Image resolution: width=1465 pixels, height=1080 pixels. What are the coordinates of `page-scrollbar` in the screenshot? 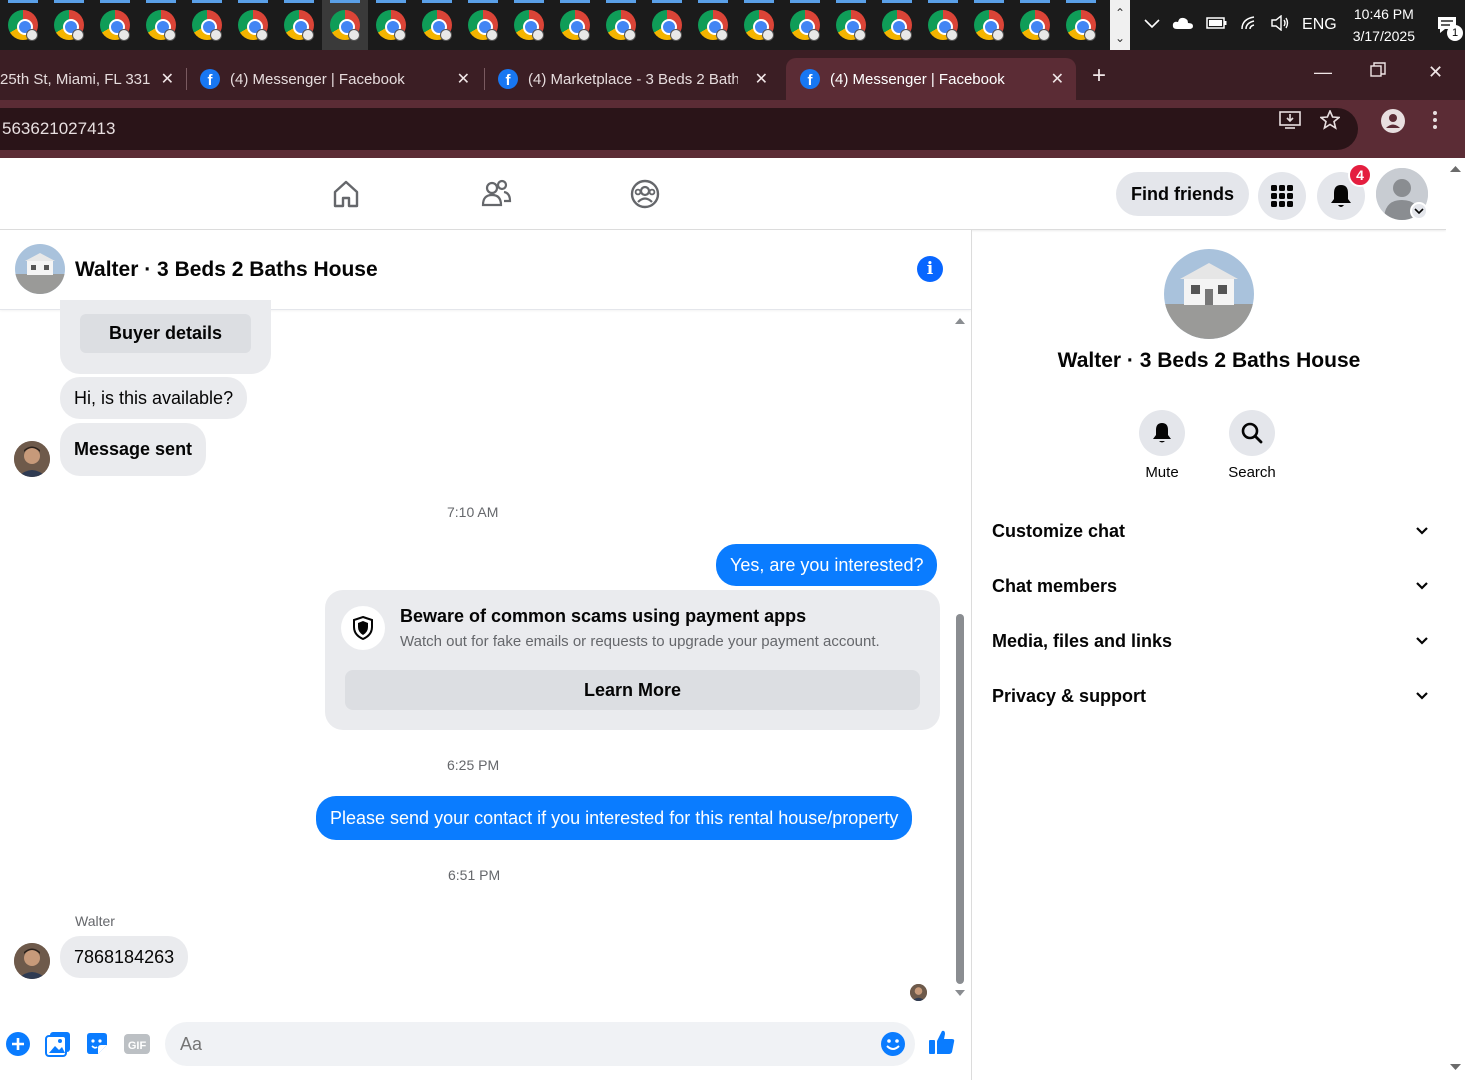 It's located at (1455, 619).